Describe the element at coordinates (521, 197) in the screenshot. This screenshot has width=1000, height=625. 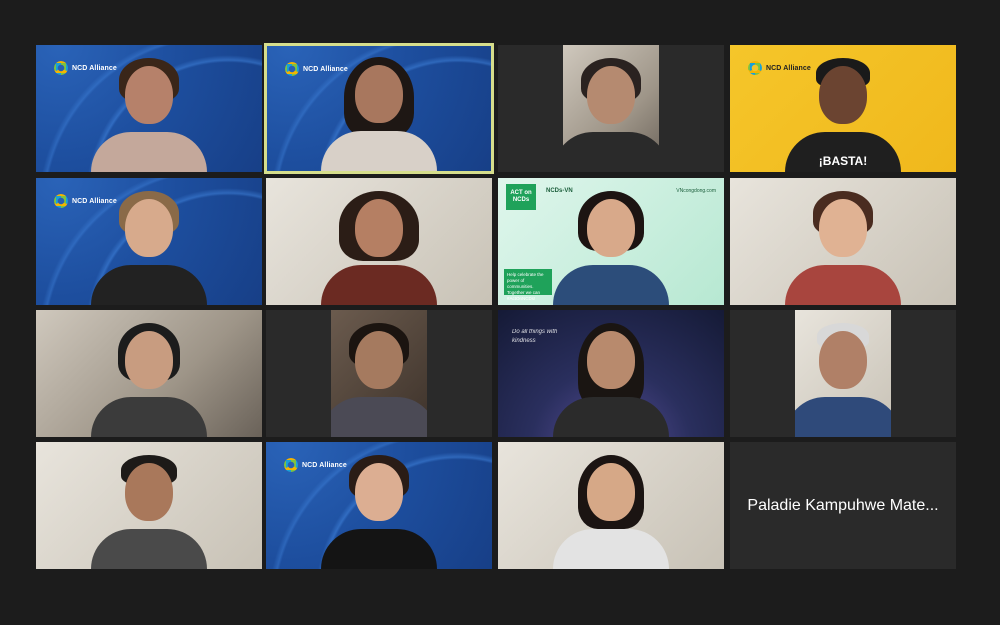
I see `act-on-ncds-logo: ACT on NCDs` at that location.